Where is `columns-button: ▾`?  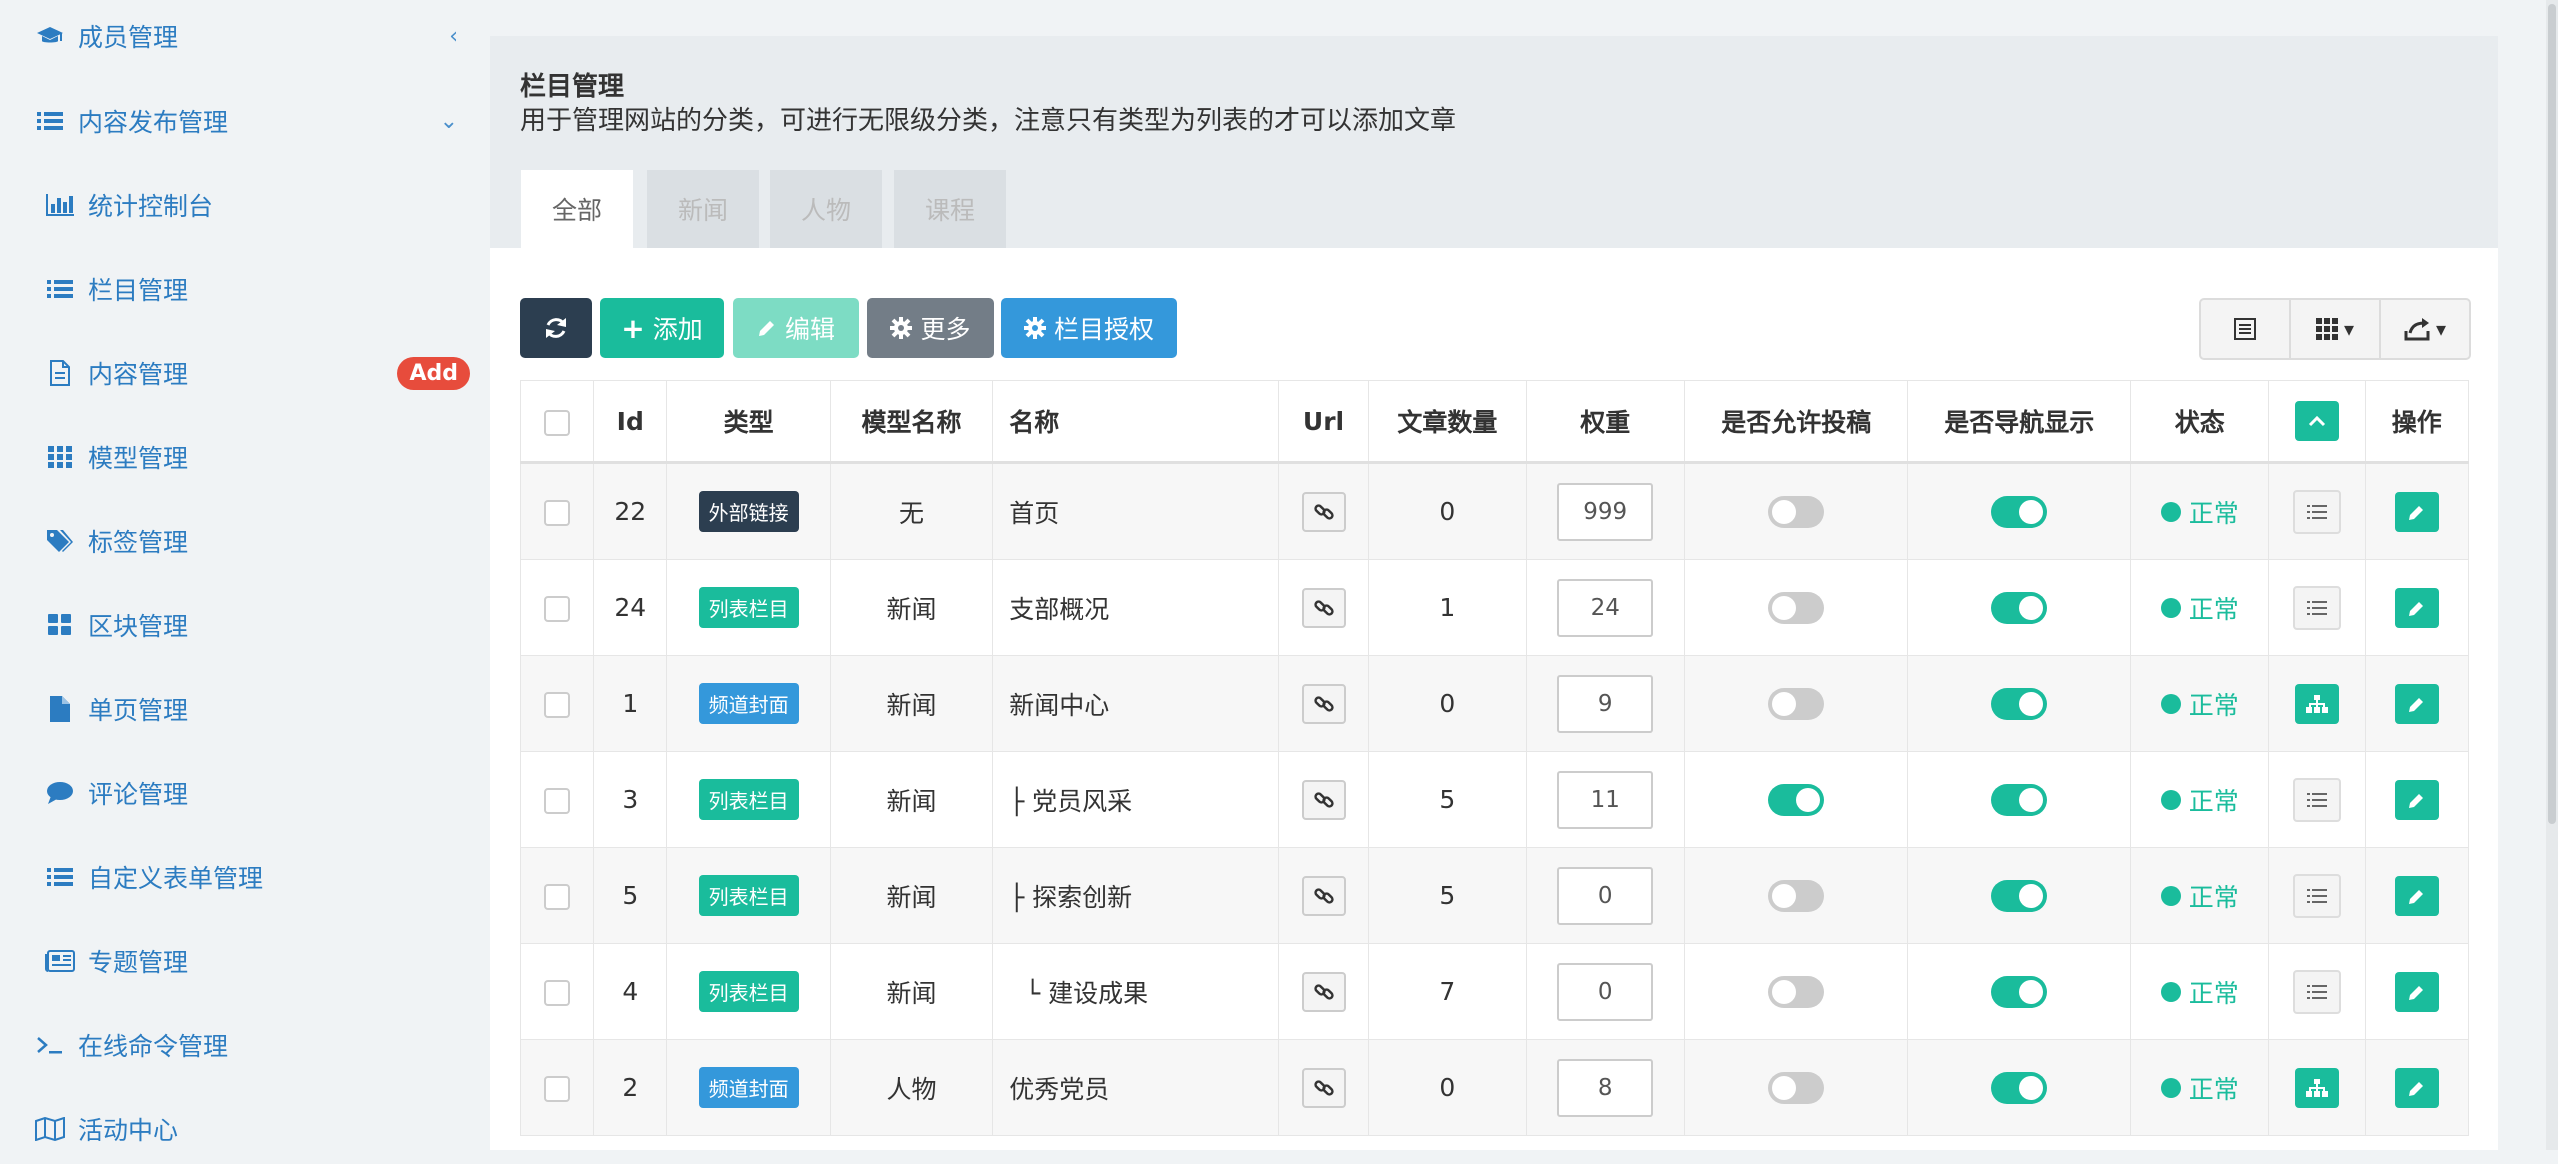 columns-button: ▾ is located at coordinates (2336, 329).